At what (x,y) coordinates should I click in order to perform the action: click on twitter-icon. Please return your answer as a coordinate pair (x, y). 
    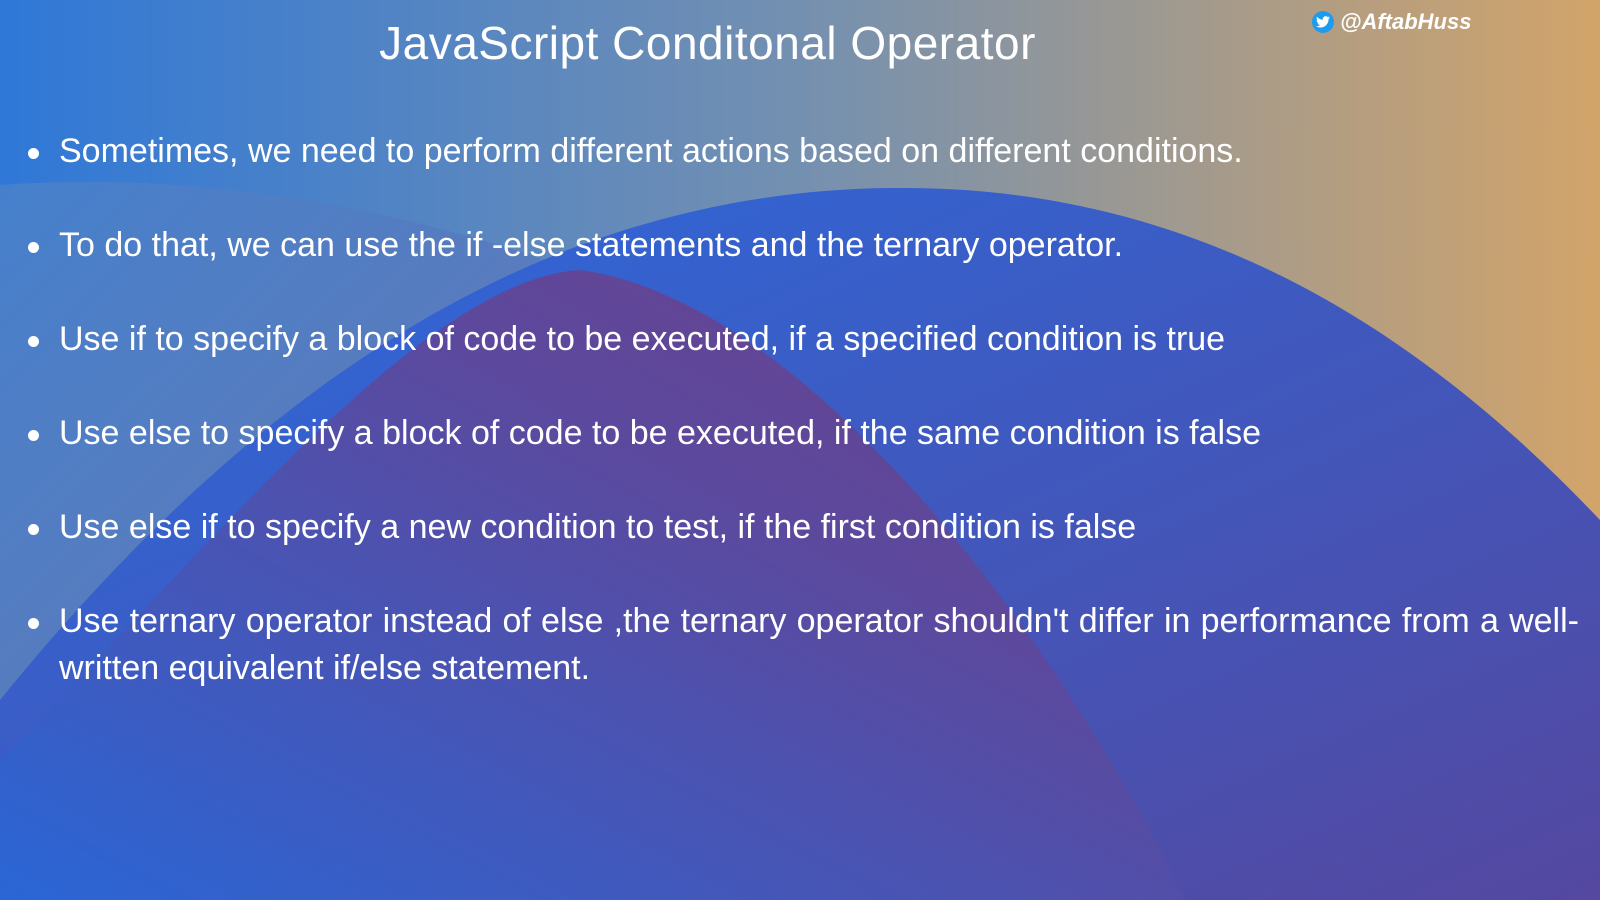
    Looking at the image, I should click on (1323, 22).